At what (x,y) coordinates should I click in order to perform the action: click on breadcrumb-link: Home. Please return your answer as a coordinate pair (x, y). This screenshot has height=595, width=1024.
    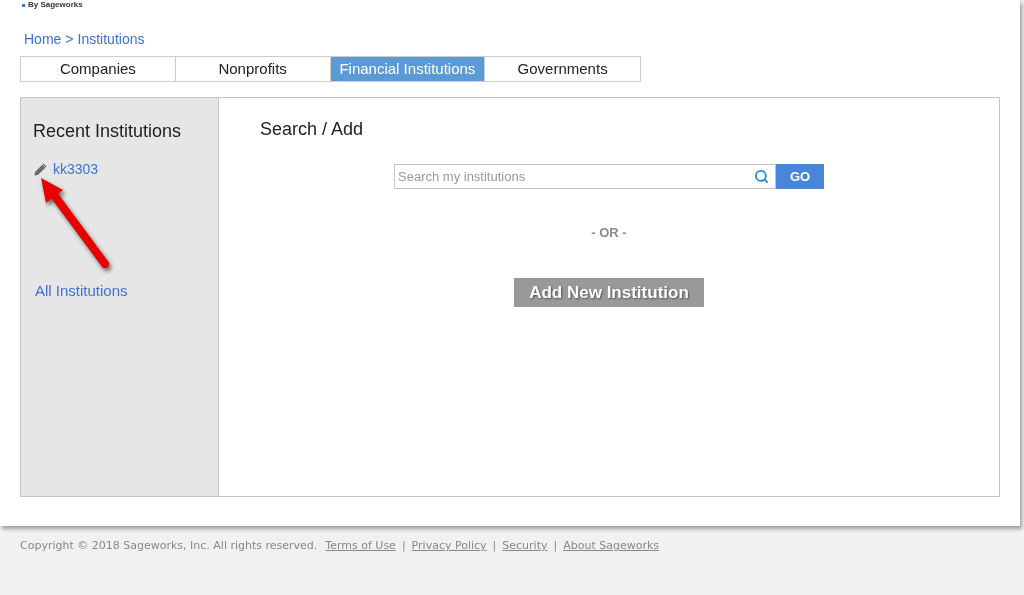
    Looking at the image, I should click on (43, 39).